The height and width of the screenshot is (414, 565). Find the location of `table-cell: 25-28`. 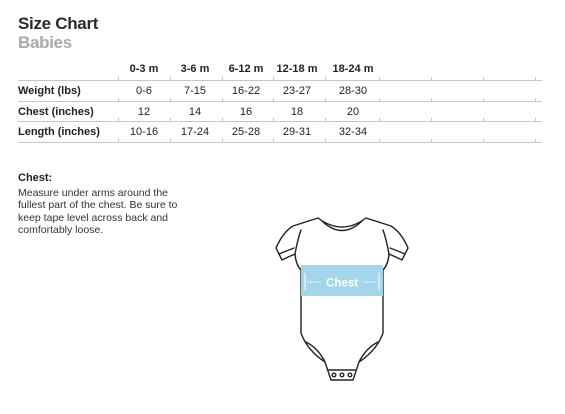

table-cell: 25-28 is located at coordinates (246, 132).